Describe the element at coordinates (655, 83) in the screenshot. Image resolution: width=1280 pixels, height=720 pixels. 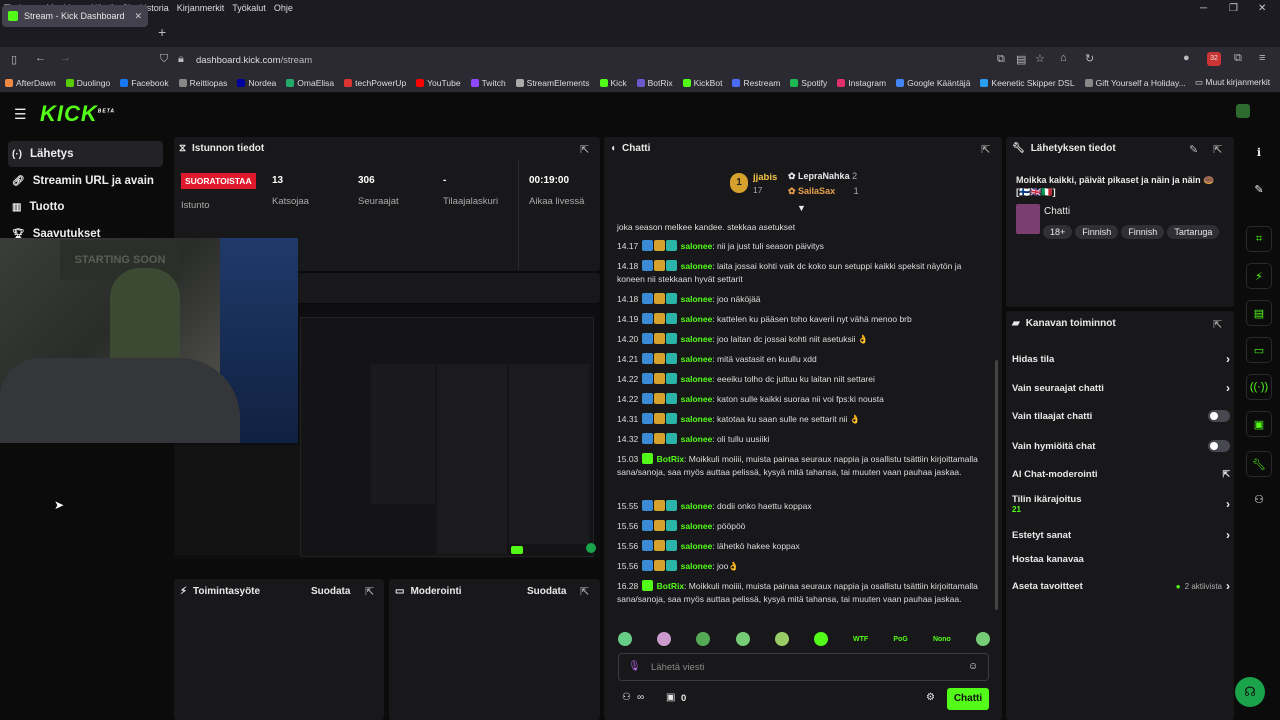
I see `bookmark-item: BotRix` at that location.